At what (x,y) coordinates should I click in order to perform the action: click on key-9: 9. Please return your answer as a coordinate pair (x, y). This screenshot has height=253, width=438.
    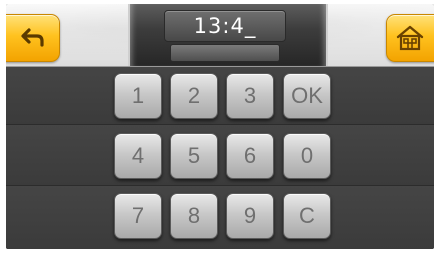
    Looking at the image, I should click on (250, 216).